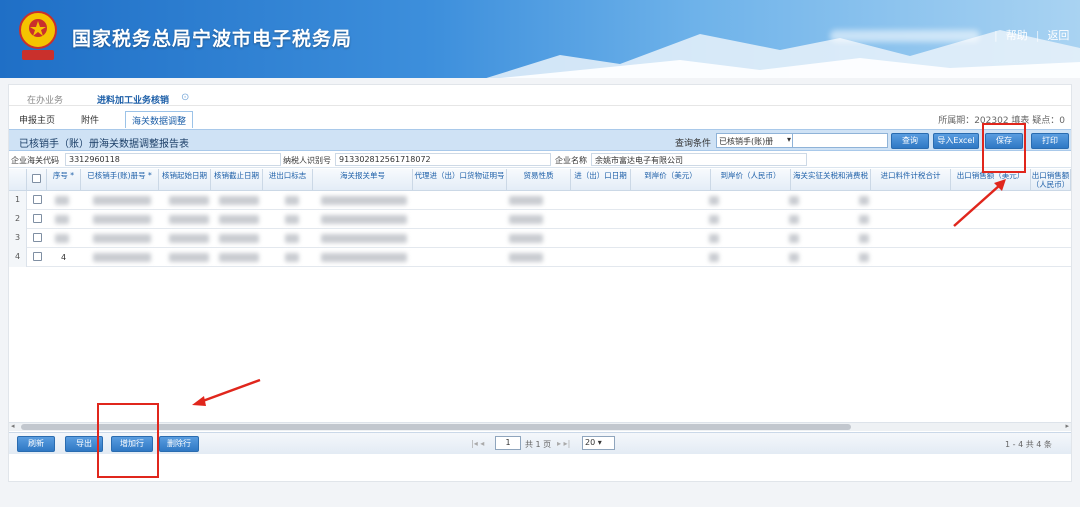 Image resolution: width=1080 pixels, height=507 pixels. I want to click on taxpayer-id-value: 91330281256171807​2, so click(443, 159).